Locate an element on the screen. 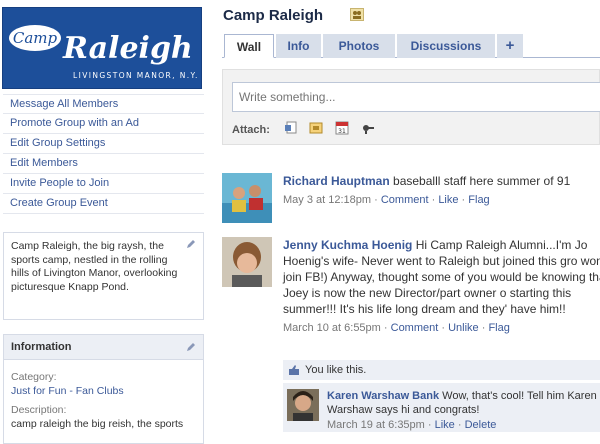 The width and height of the screenshot is (600, 444). logo-tagline: LIVINGSTON MANOR, N.Y. is located at coordinates (136, 75).